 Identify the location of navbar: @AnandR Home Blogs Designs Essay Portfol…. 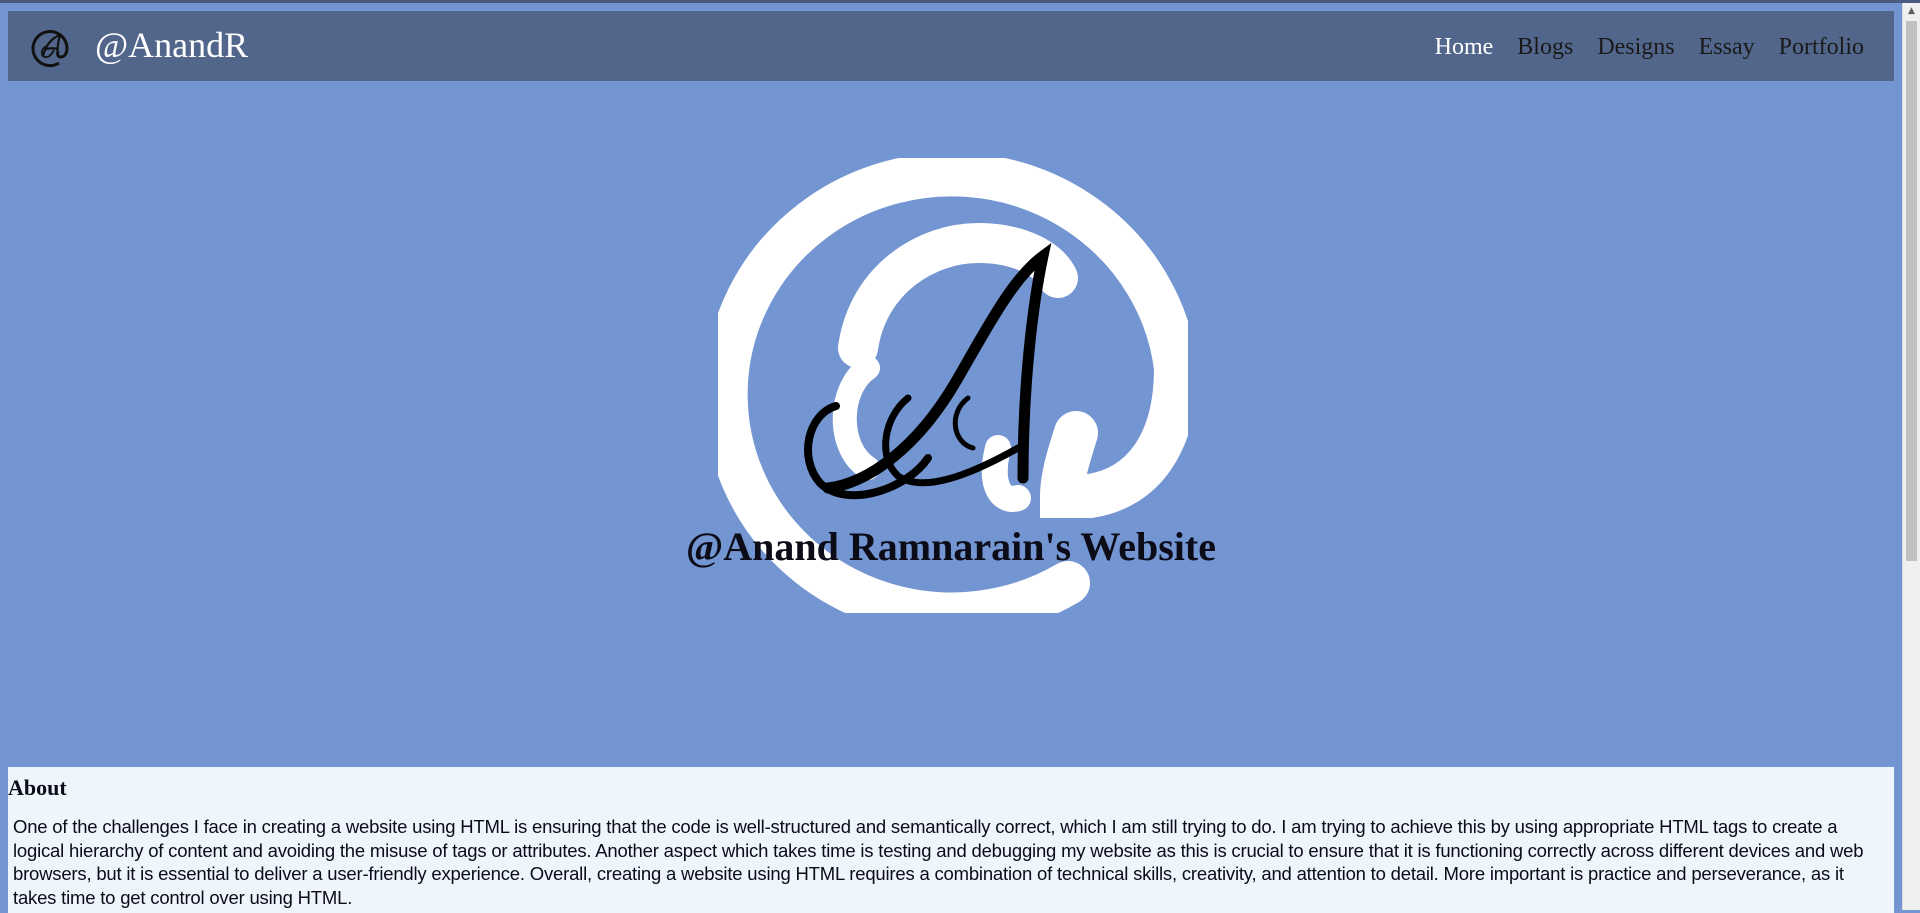
(951, 46).